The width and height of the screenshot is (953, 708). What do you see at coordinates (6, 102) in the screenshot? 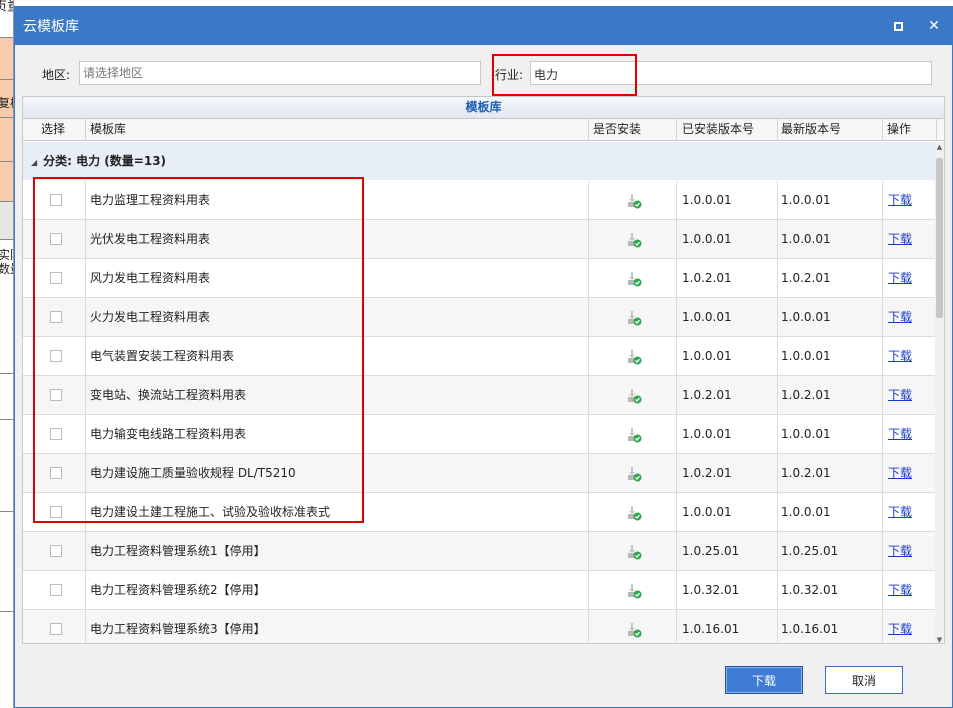
I see `background-text: 复栏` at bounding box center [6, 102].